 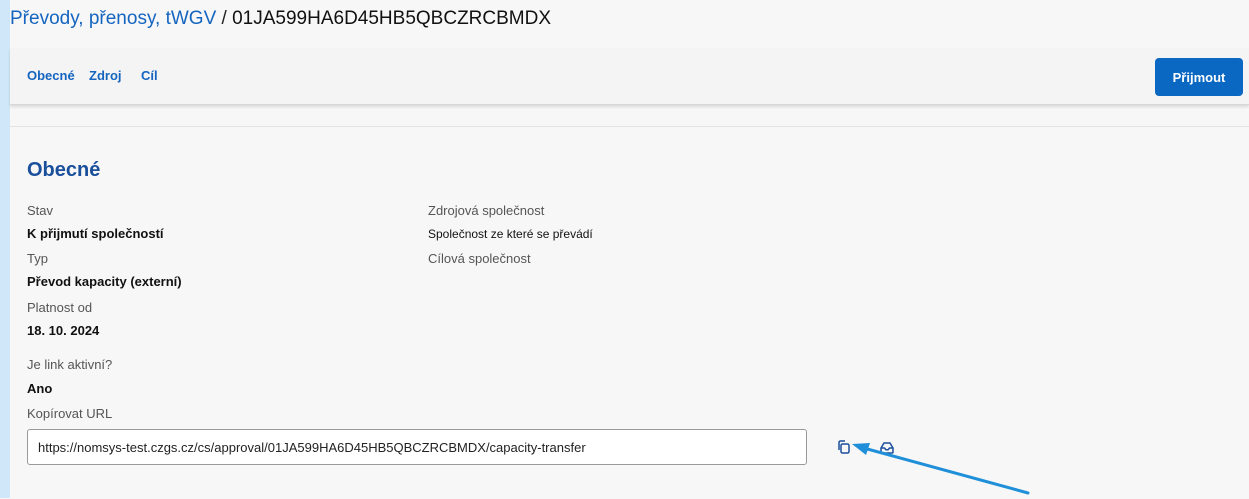 I want to click on valid-from-label: Platnost od, so click(x=60, y=307).